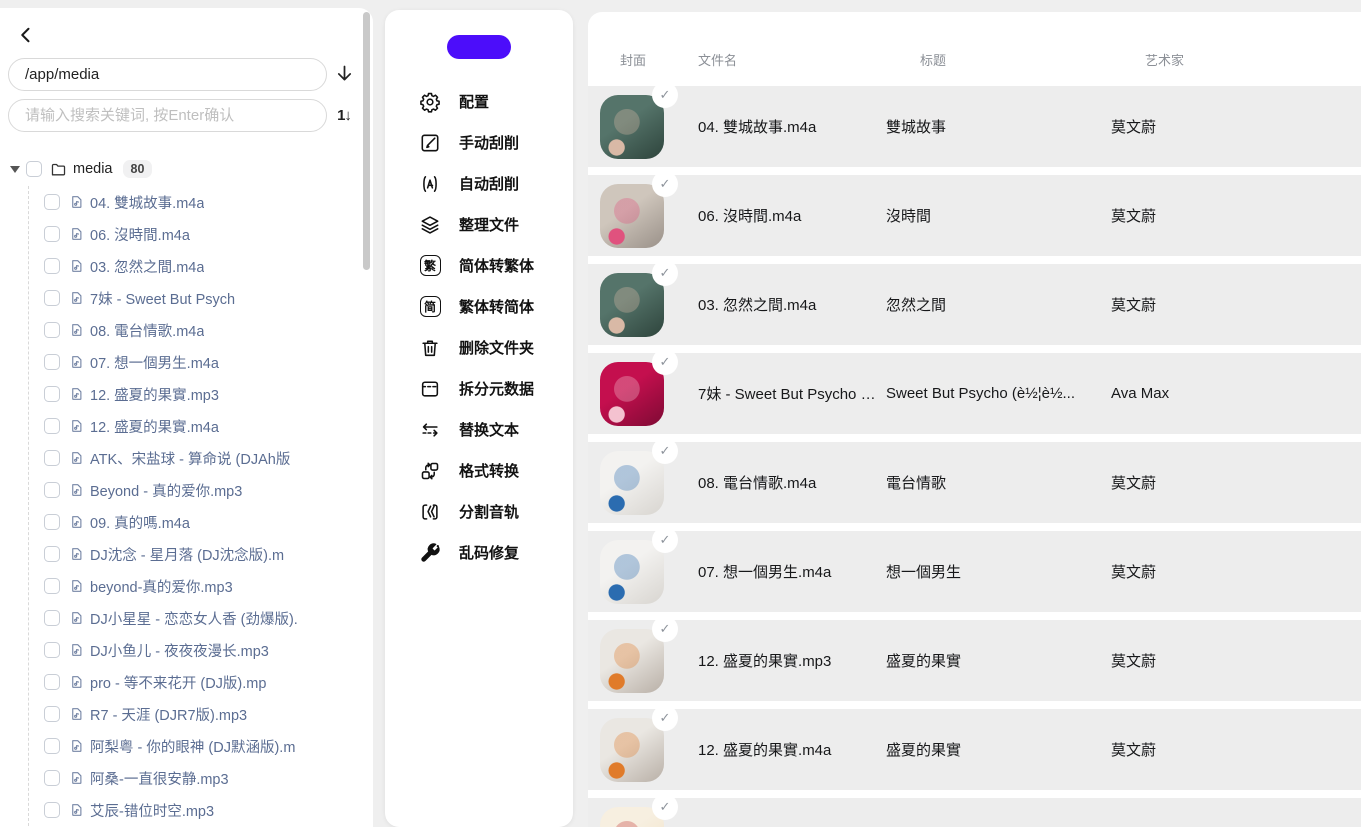 This screenshot has width=1361, height=827. I want to click on cell-title: 想一個男生, so click(924, 572).